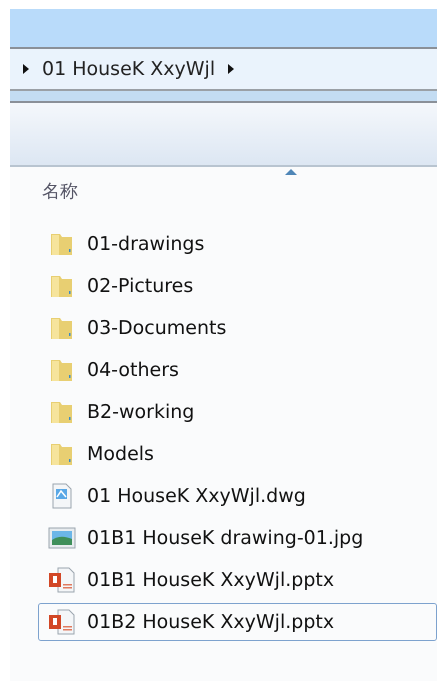 This screenshot has height=681, width=437. I want to click on file-row: 01 HouseK XxyWjl.dwg, so click(237, 496).